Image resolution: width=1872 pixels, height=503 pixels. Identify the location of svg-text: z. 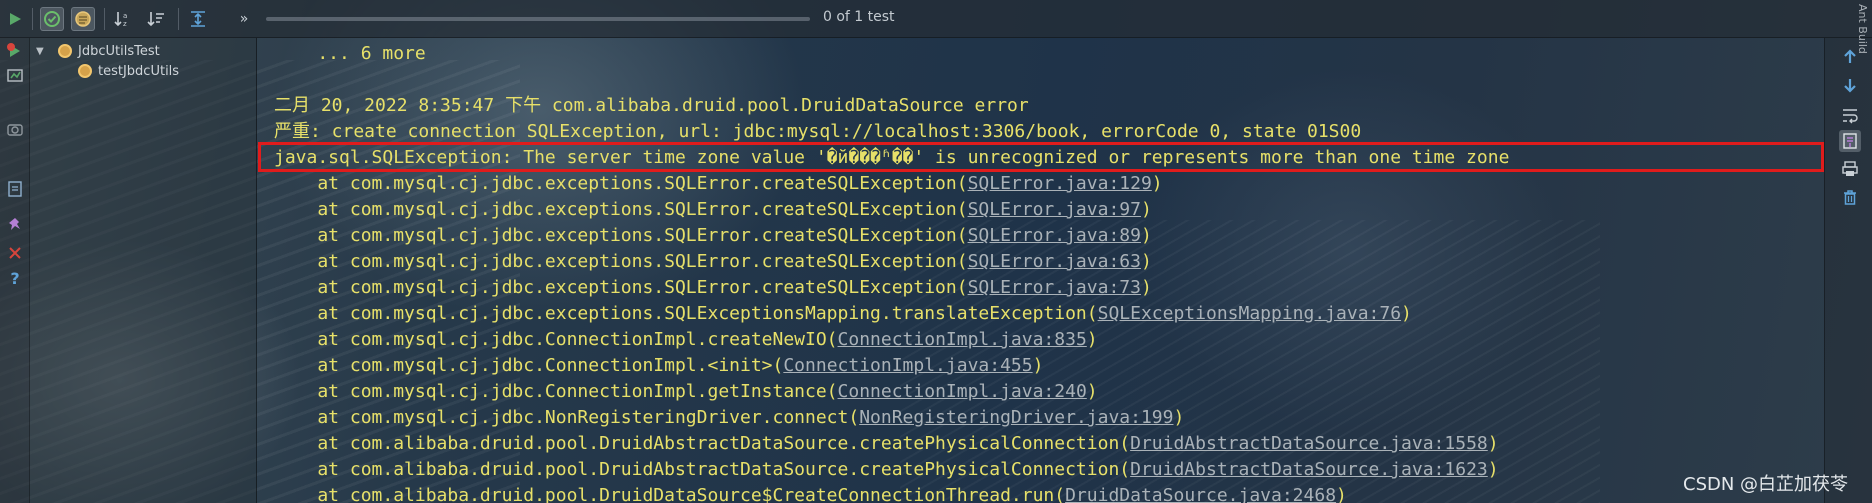
(125, 24).